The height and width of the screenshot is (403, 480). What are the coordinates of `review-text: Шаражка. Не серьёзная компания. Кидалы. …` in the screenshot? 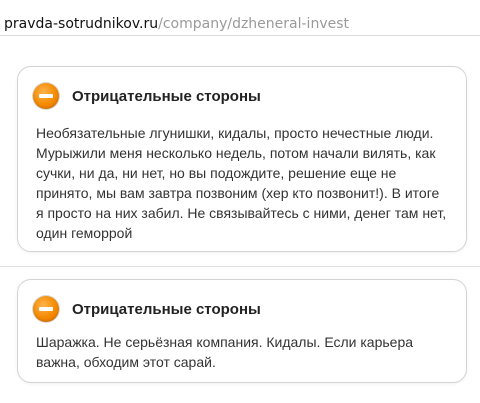 It's located at (225, 352).